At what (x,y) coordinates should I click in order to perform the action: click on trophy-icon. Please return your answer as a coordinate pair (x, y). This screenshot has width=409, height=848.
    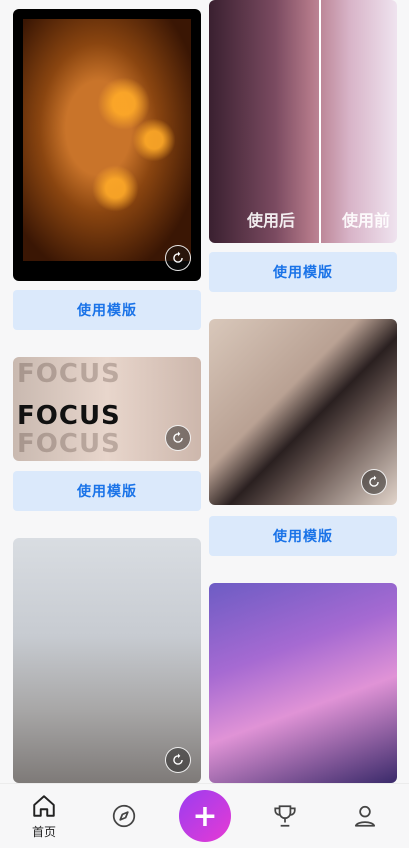
    Looking at the image, I should click on (285, 816).